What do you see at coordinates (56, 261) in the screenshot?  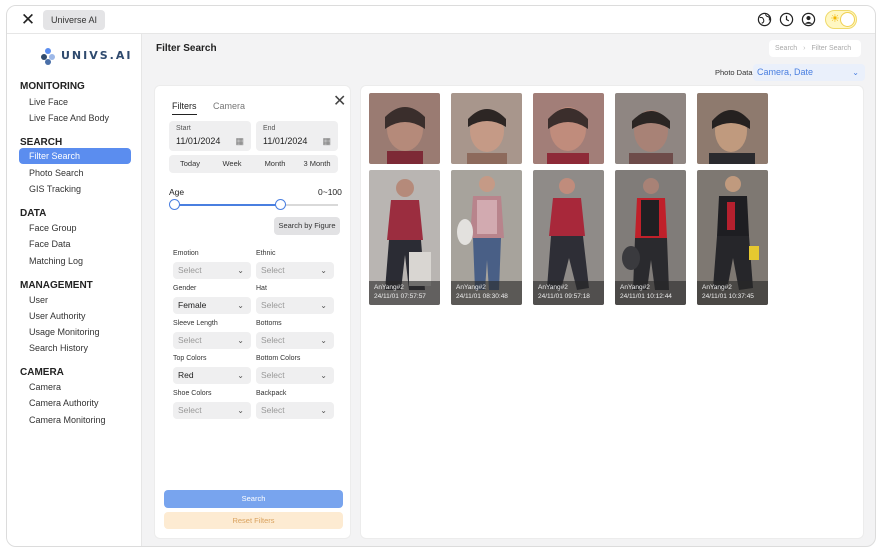 I see `sidebar-item-matching-log: Matching Log` at bounding box center [56, 261].